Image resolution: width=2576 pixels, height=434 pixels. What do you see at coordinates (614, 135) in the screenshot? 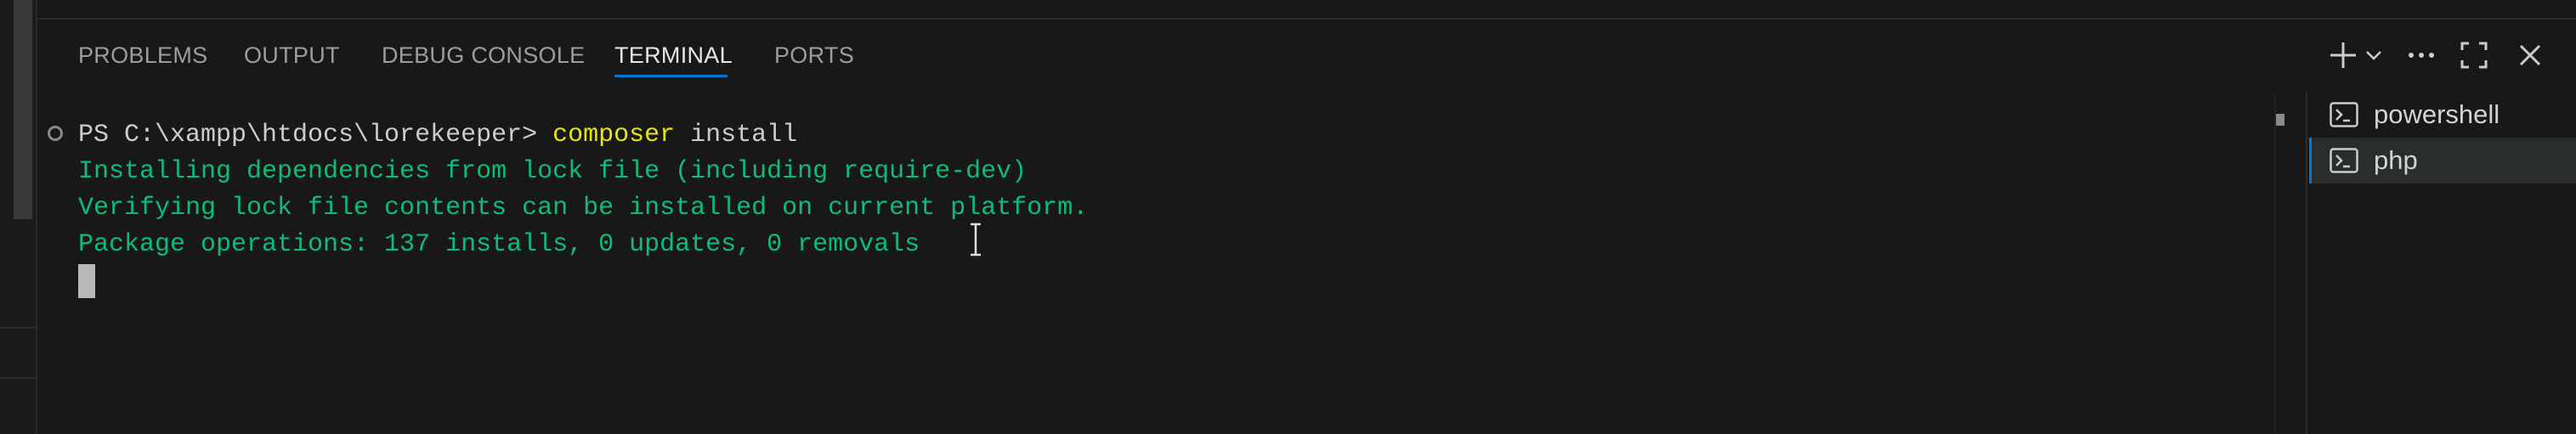
I see `command-text: composer` at bounding box center [614, 135].